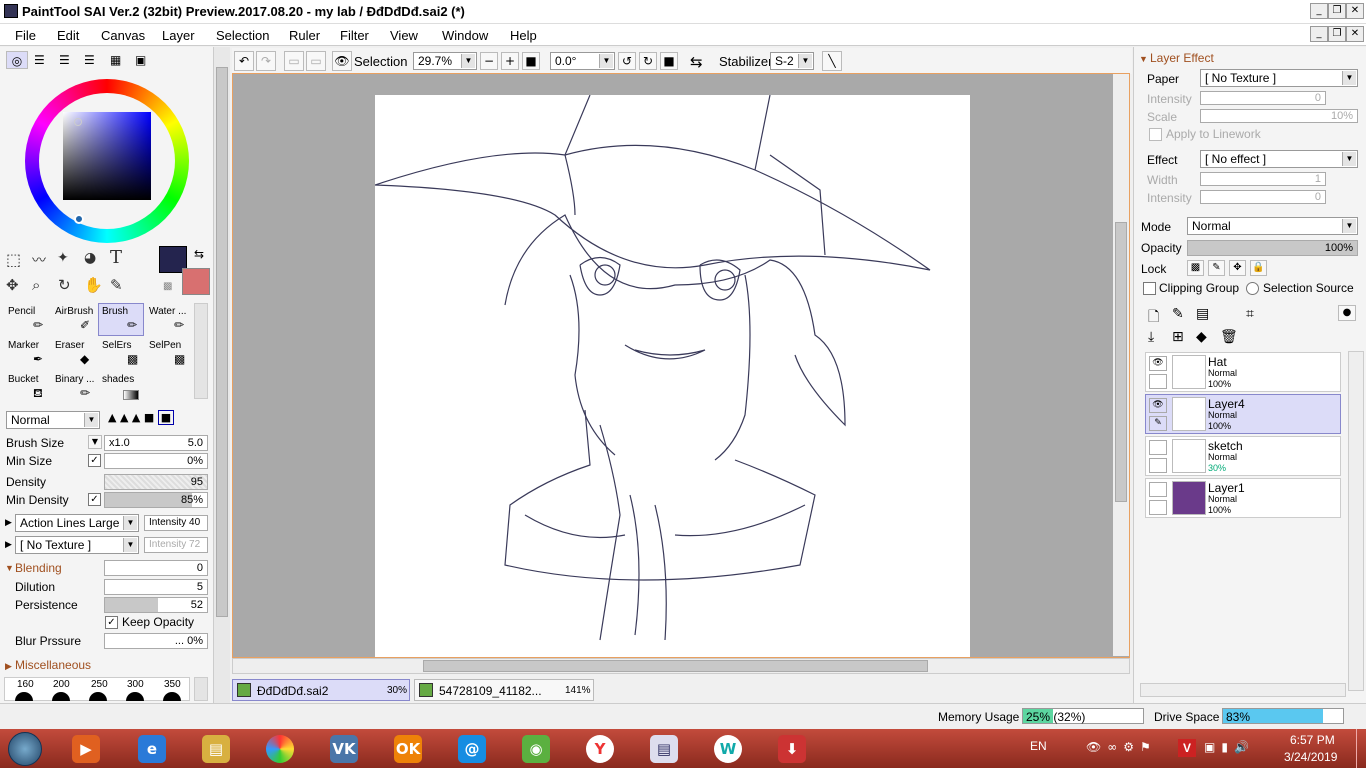 The image size is (1366, 768). I want to click on clipping-group-checkbox, so click(1149, 288).